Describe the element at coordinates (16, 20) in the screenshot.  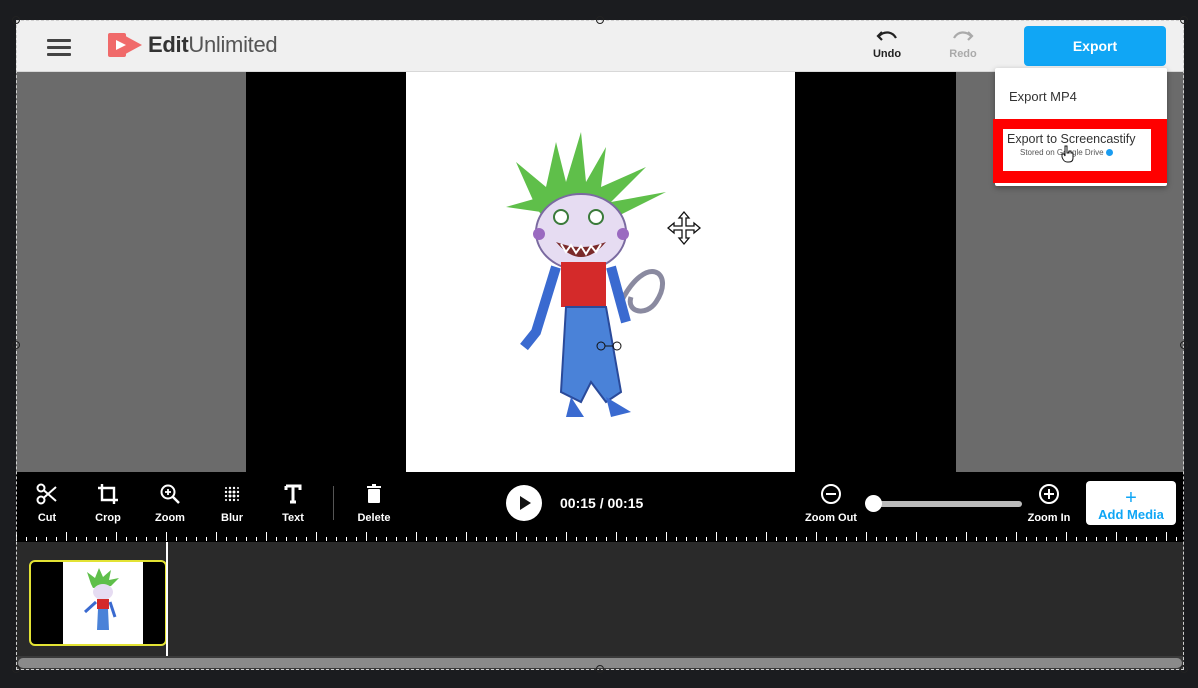
I see `resize-handle-top-left` at that location.